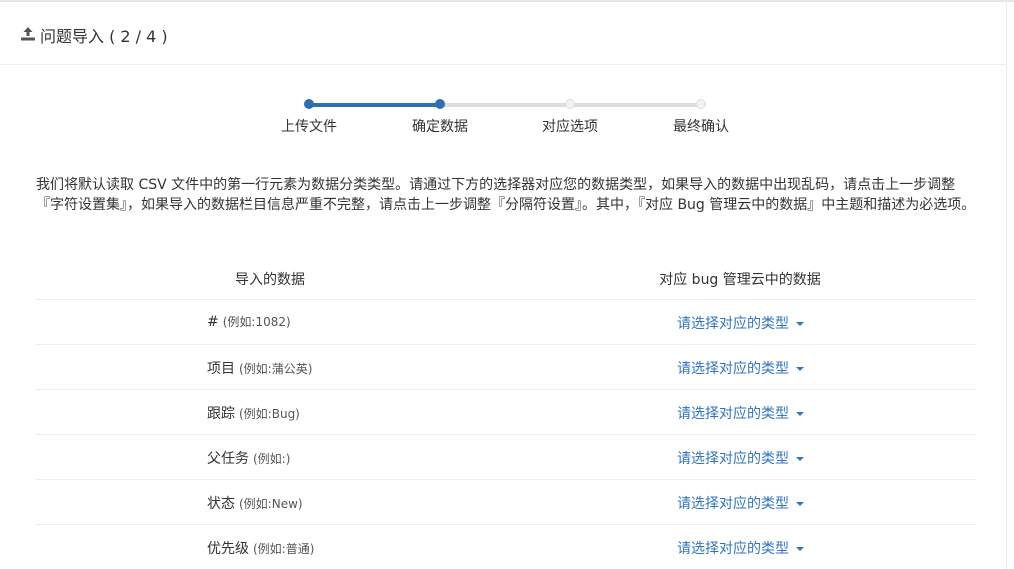 The image size is (1014, 569). What do you see at coordinates (374, 105) in the screenshot?
I see `step-line-done` at bounding box center [374, 105].